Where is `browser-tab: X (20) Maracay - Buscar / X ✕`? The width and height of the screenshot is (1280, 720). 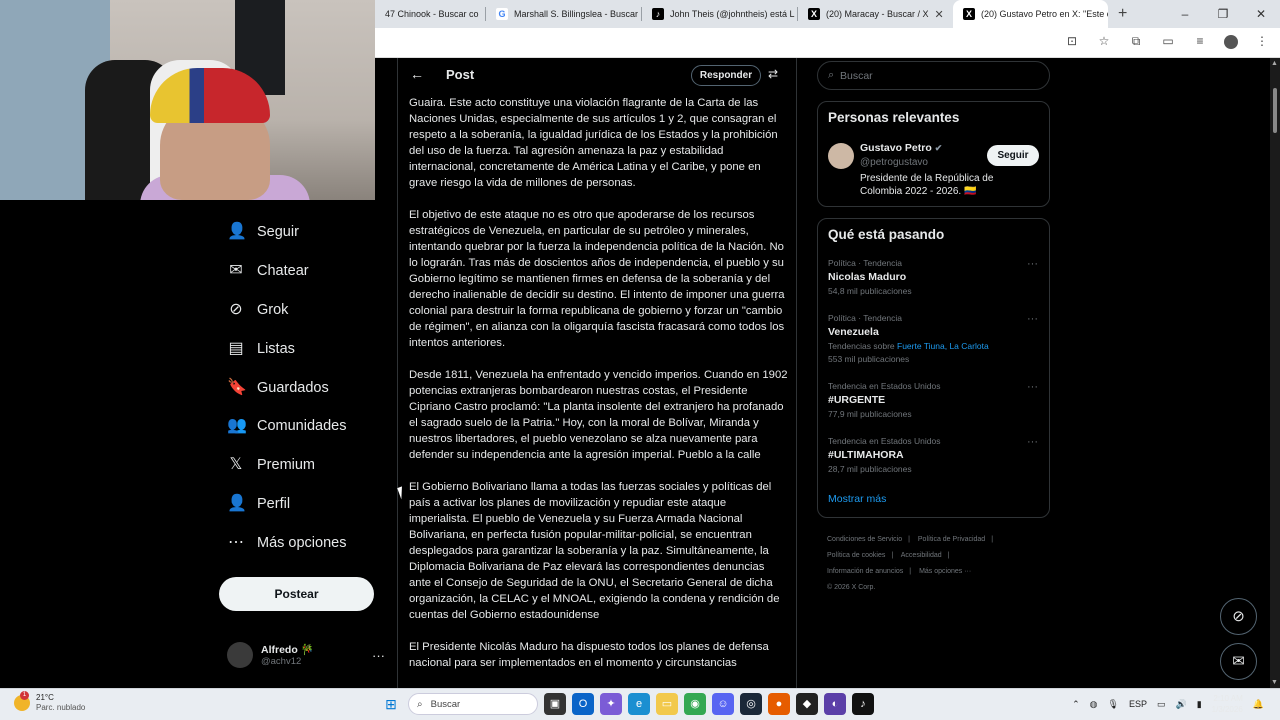 browser-tab: X (20) Maracay - Buscar / X ✕ is located at coordinates (875, 14).